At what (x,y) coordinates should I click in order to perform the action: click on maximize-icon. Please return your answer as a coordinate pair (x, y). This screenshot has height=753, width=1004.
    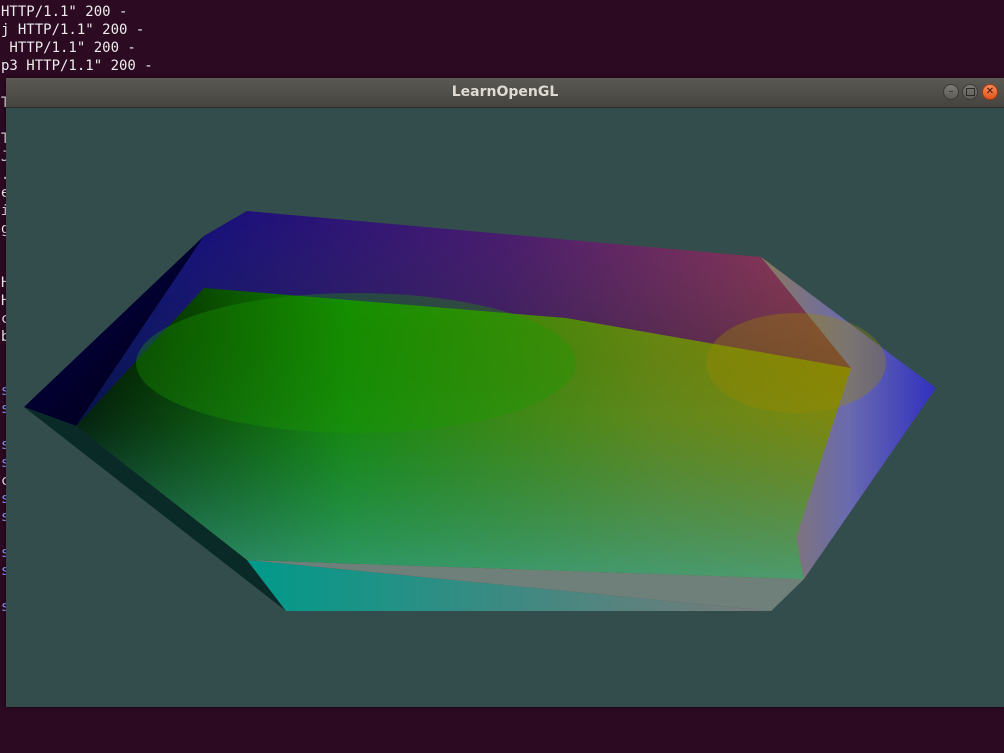
    Looking at the image, I should click on (970, 92).